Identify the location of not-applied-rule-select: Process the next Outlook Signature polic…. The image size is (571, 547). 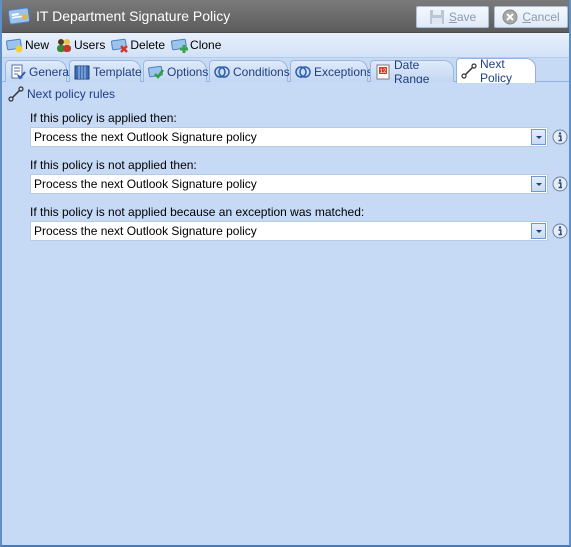
(289, 184).